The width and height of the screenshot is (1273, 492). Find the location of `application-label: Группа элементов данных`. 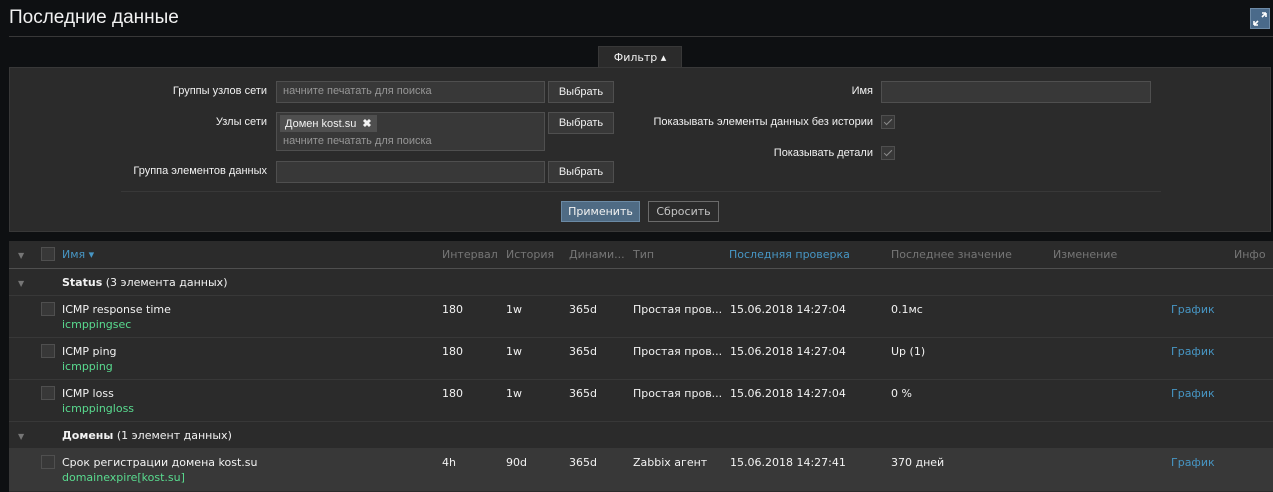

application-label: Группа элементов данных is located at coordinates (200, 171).